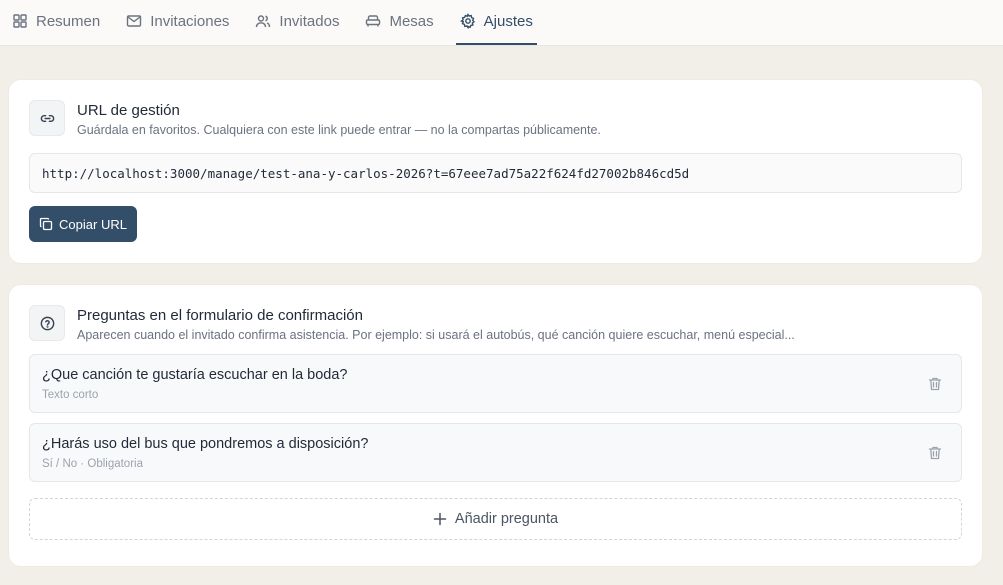  I want to click on tab-resumen: Resumen, so click(58, 22).